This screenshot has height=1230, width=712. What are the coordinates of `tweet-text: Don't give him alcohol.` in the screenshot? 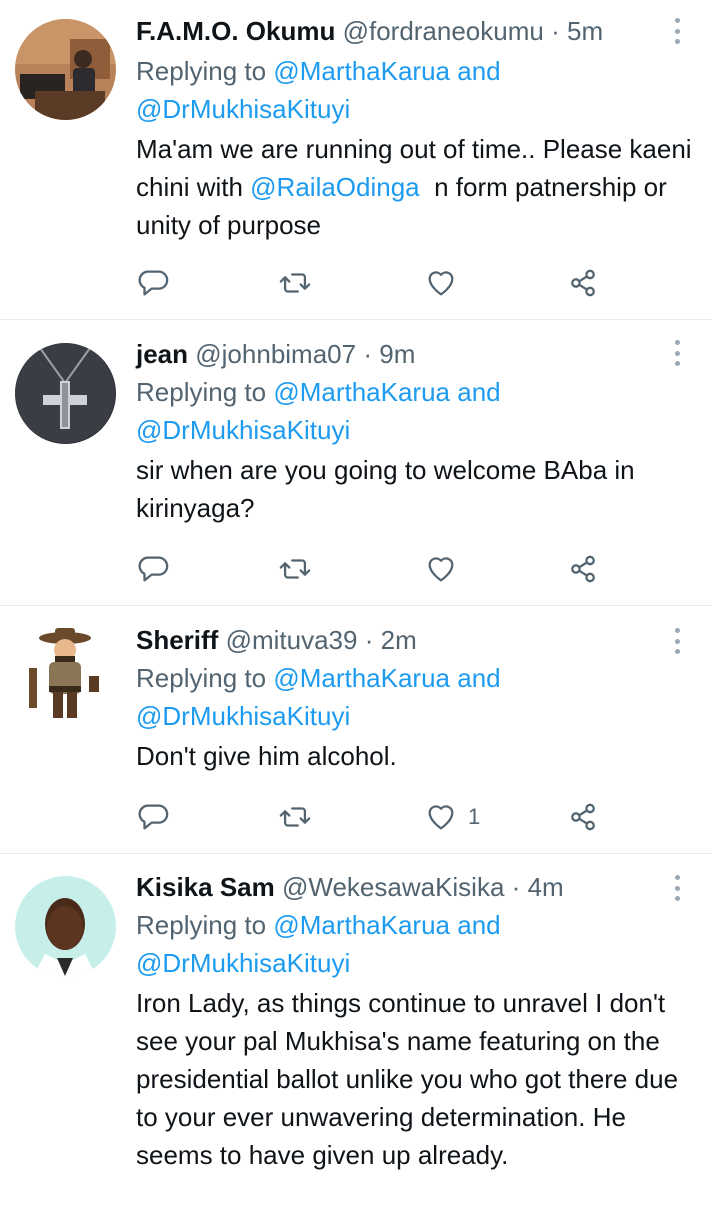 It's located at (266, 756).